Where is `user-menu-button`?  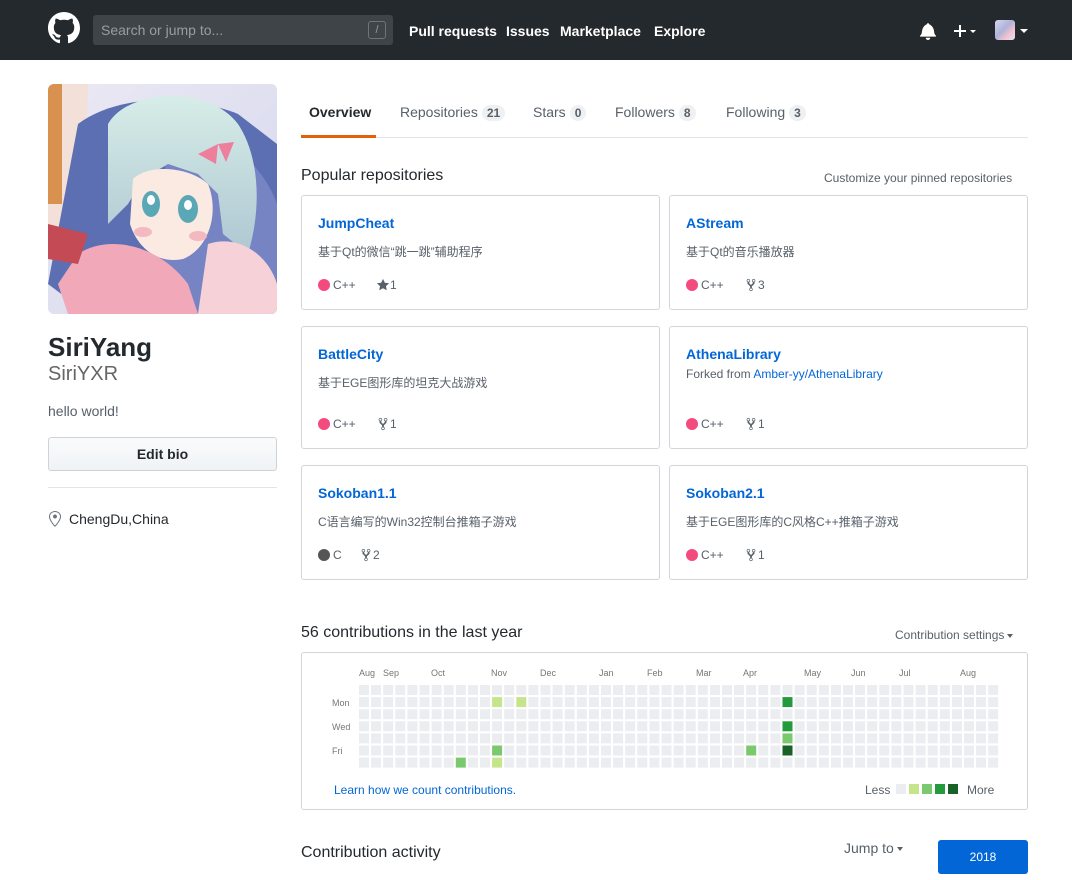
user-menu-button is located at coordinates (1013, 31).